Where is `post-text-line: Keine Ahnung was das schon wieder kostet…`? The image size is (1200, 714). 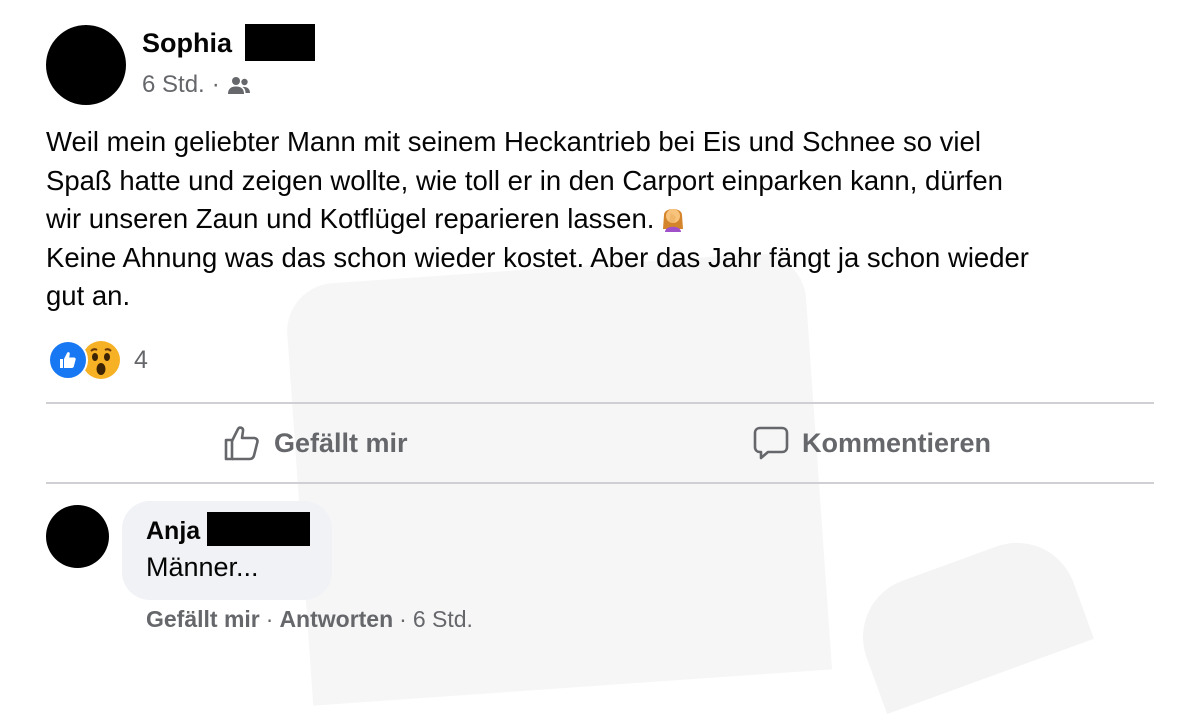 post-text-line: Keine Ahnung was das schon wieder kostet… is located at coordinates (537, 257).